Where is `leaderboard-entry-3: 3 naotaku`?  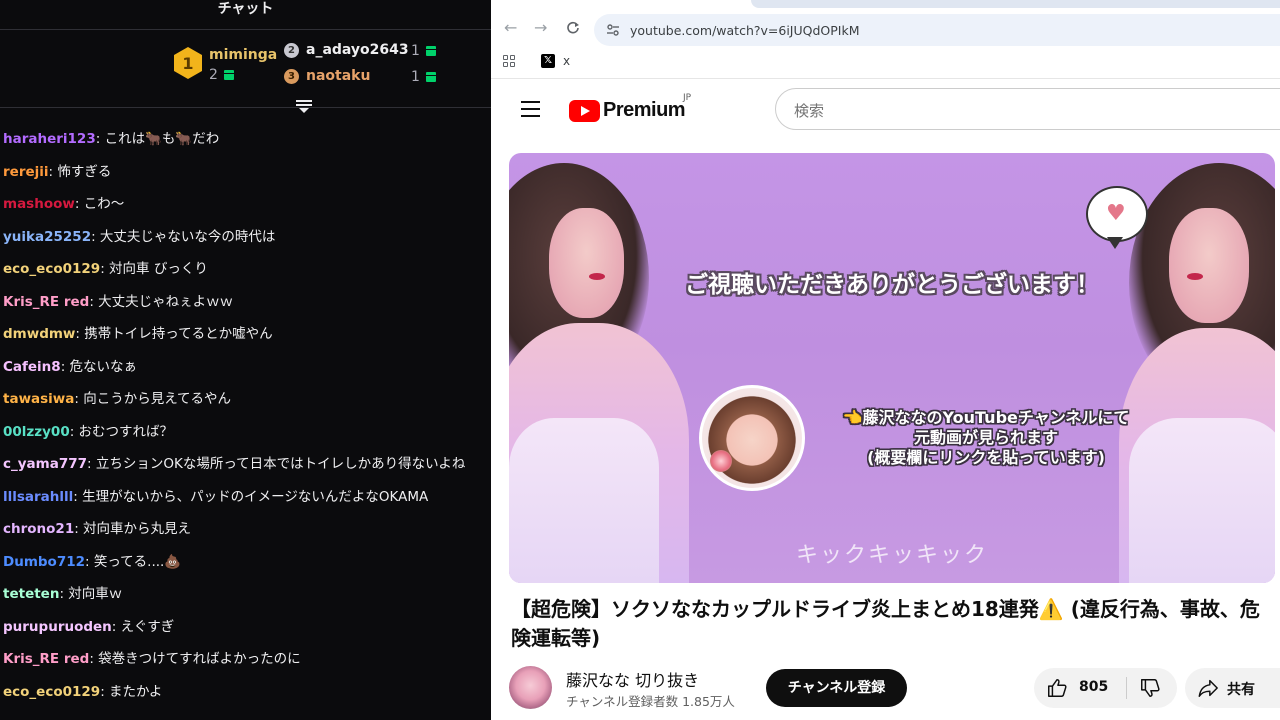 leaderboard-entry-3: 3 naotaku is located at coordinates (327, 76).